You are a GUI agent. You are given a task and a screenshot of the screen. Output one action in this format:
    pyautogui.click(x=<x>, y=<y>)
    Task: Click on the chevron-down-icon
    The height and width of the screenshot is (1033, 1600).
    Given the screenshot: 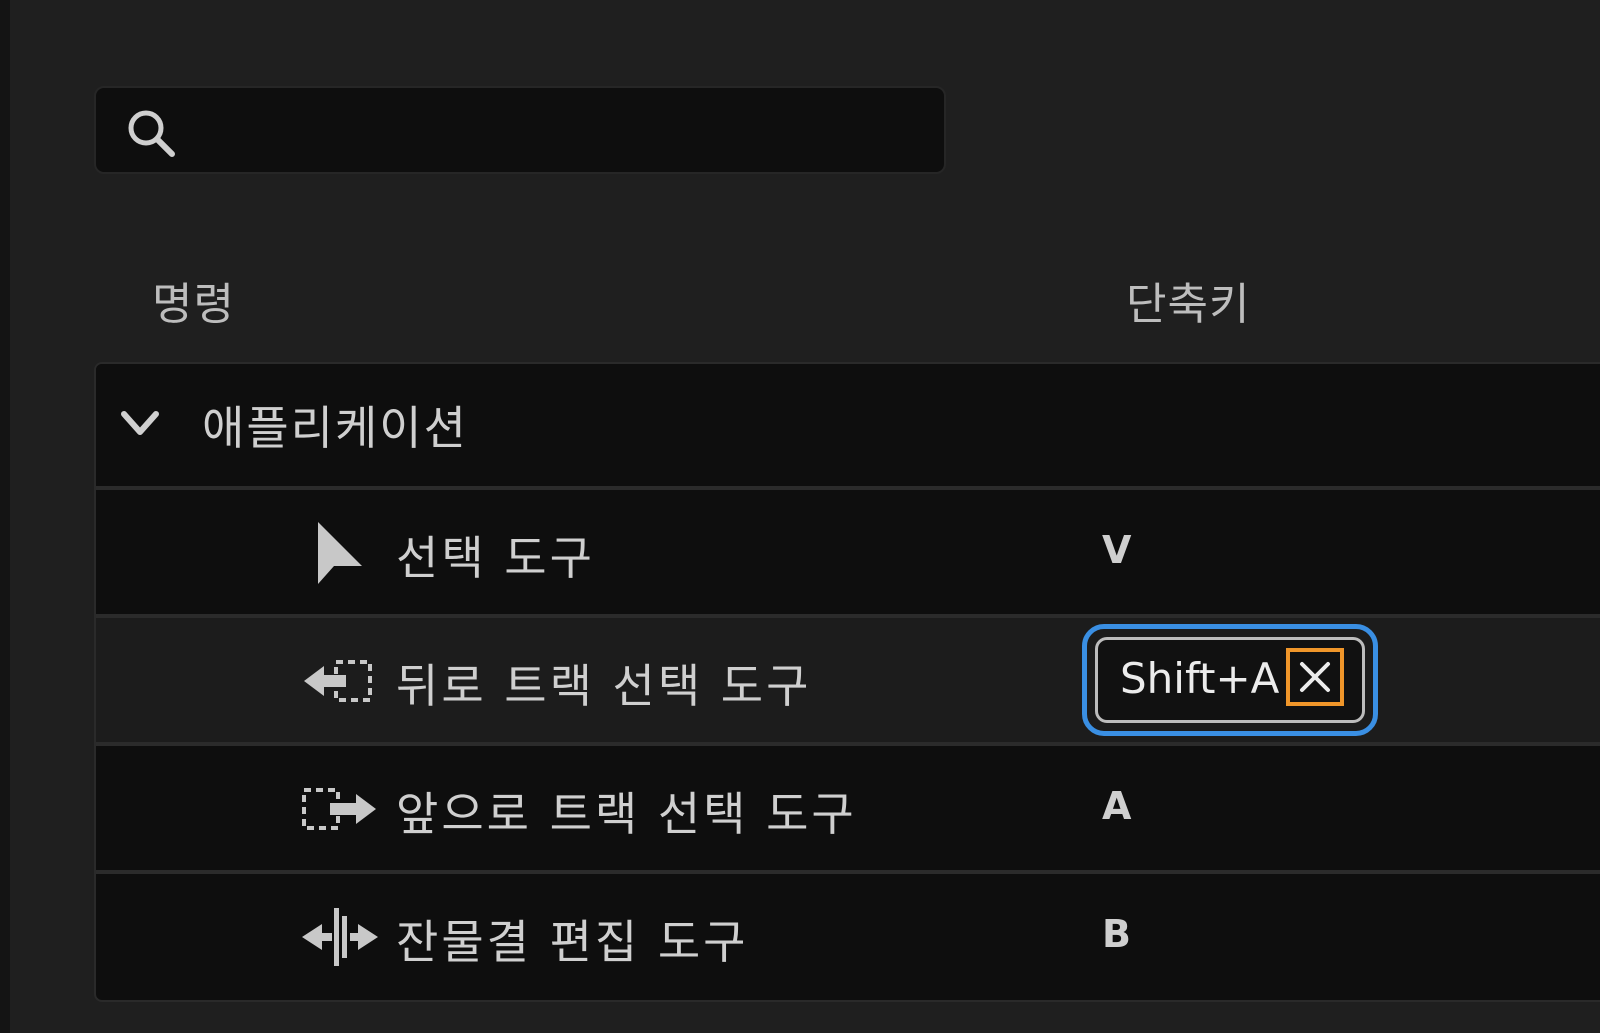 What is the action you would take?
    pyautogui.click(x=140, y=423)
    